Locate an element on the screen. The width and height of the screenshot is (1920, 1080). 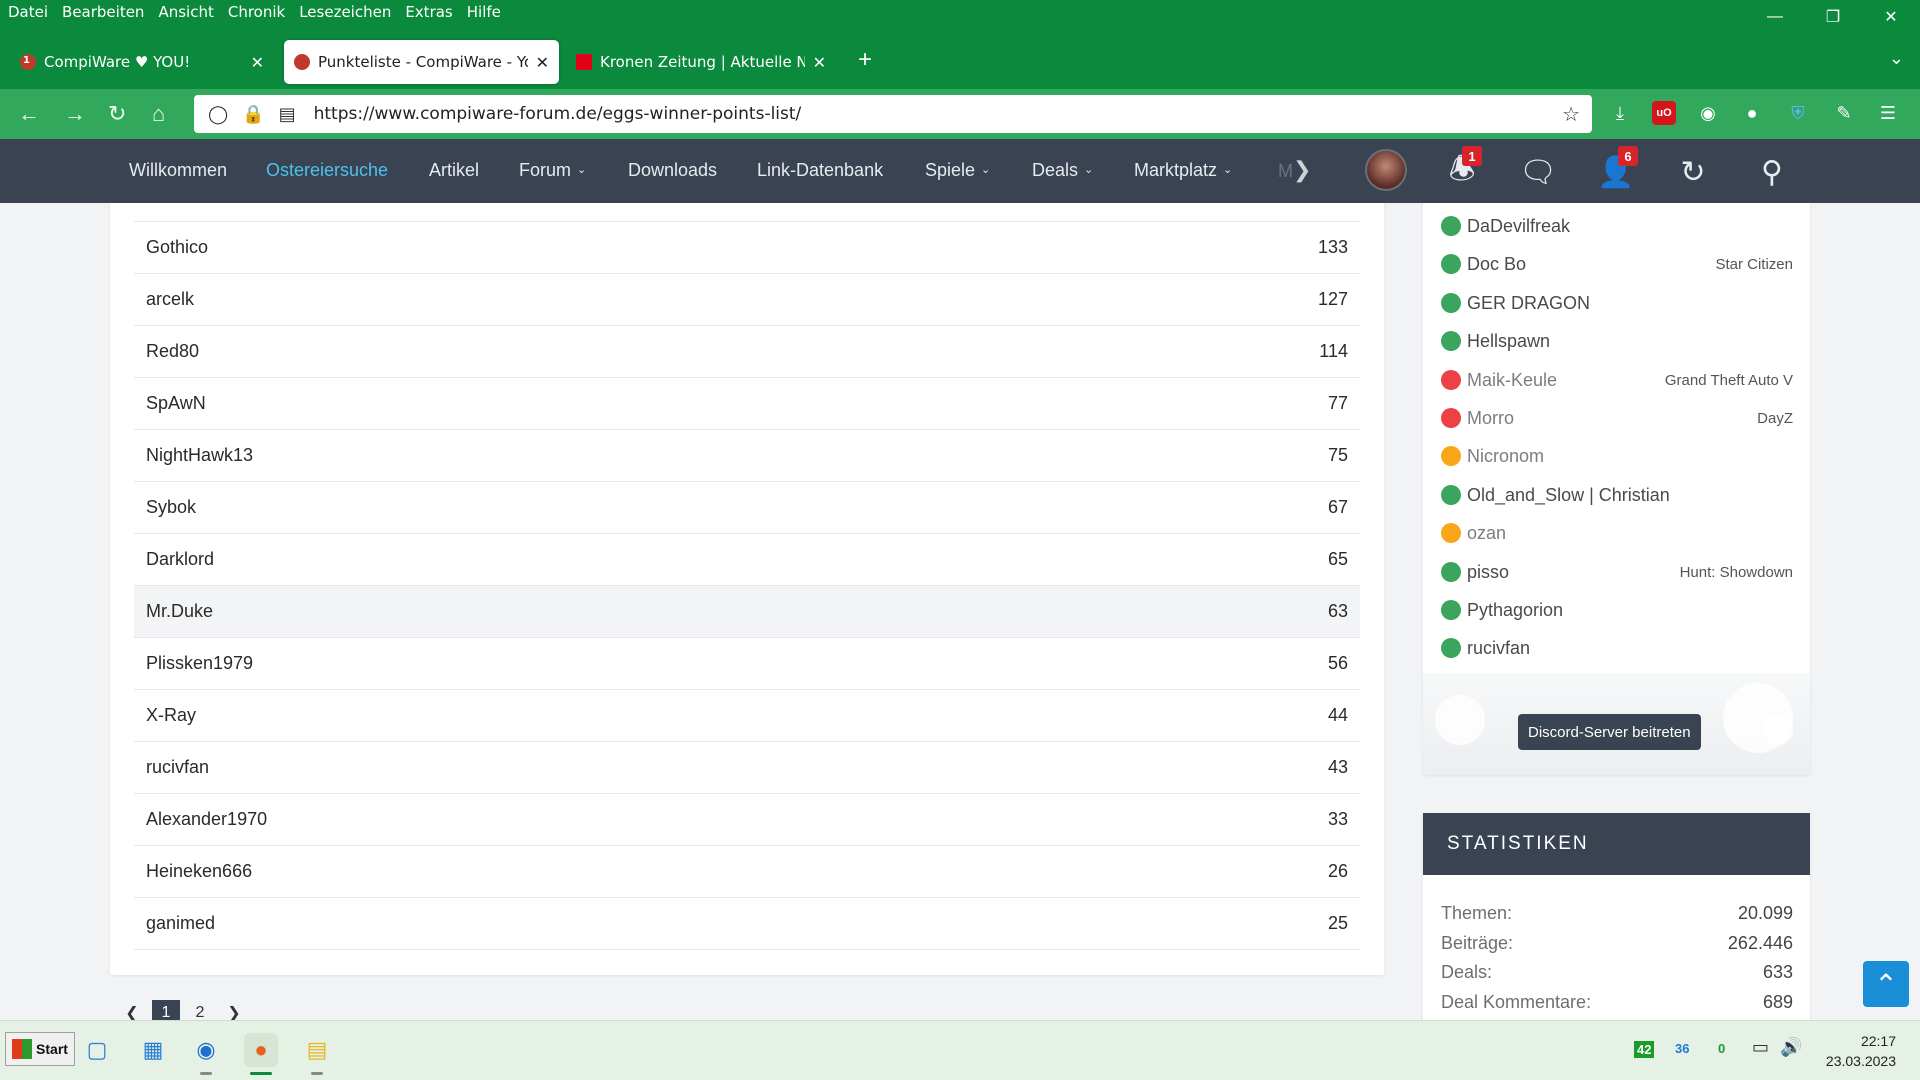
table-row: Sybok 67 is located at coordinates (747, 508).